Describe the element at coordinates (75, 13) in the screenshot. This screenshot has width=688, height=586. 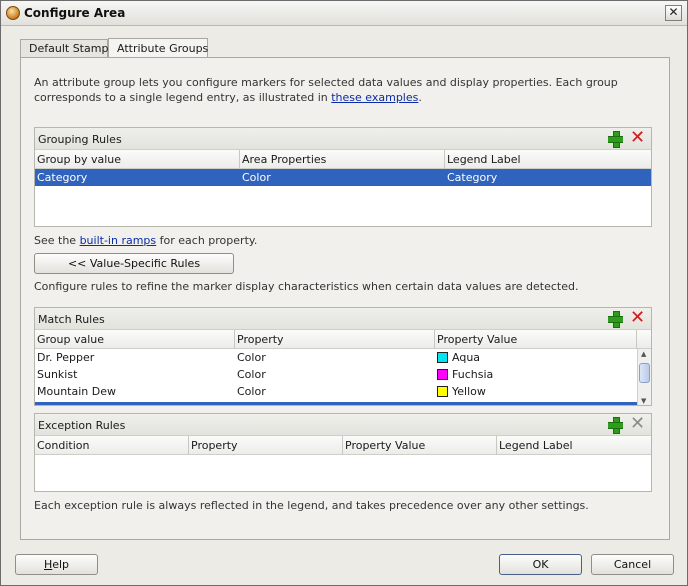
I see `window-title: Configure Area` at that location.